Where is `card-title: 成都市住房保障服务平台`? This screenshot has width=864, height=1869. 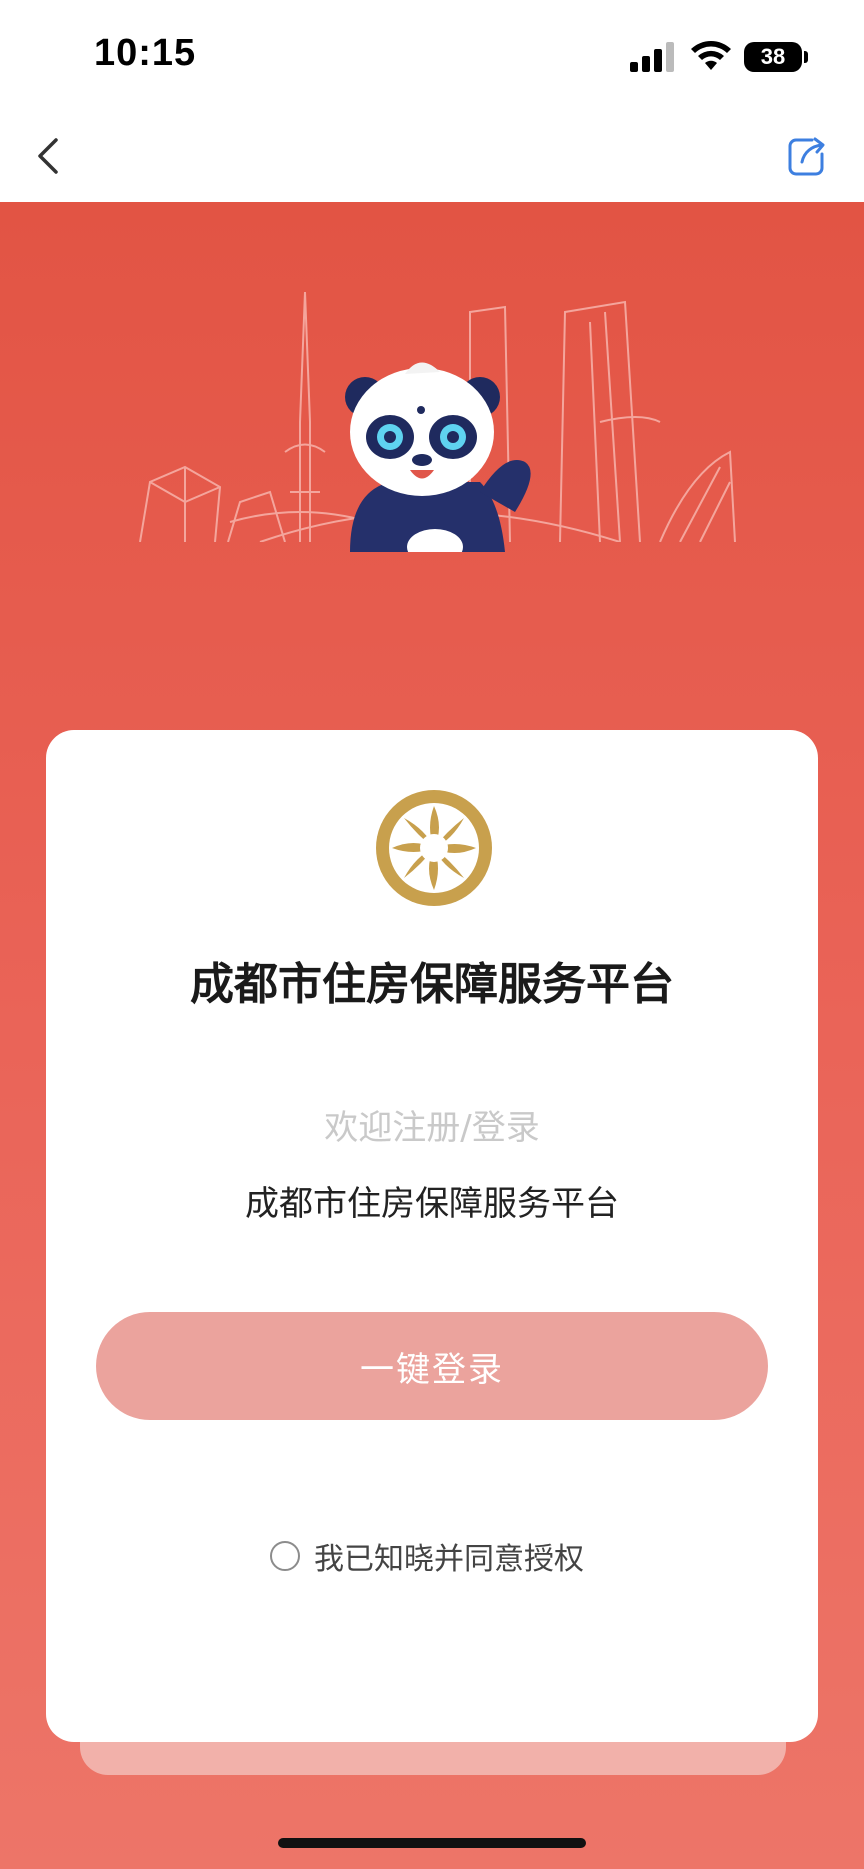
card-title: 成都市住房保障服务平台 is located at coordinates (432, 984).